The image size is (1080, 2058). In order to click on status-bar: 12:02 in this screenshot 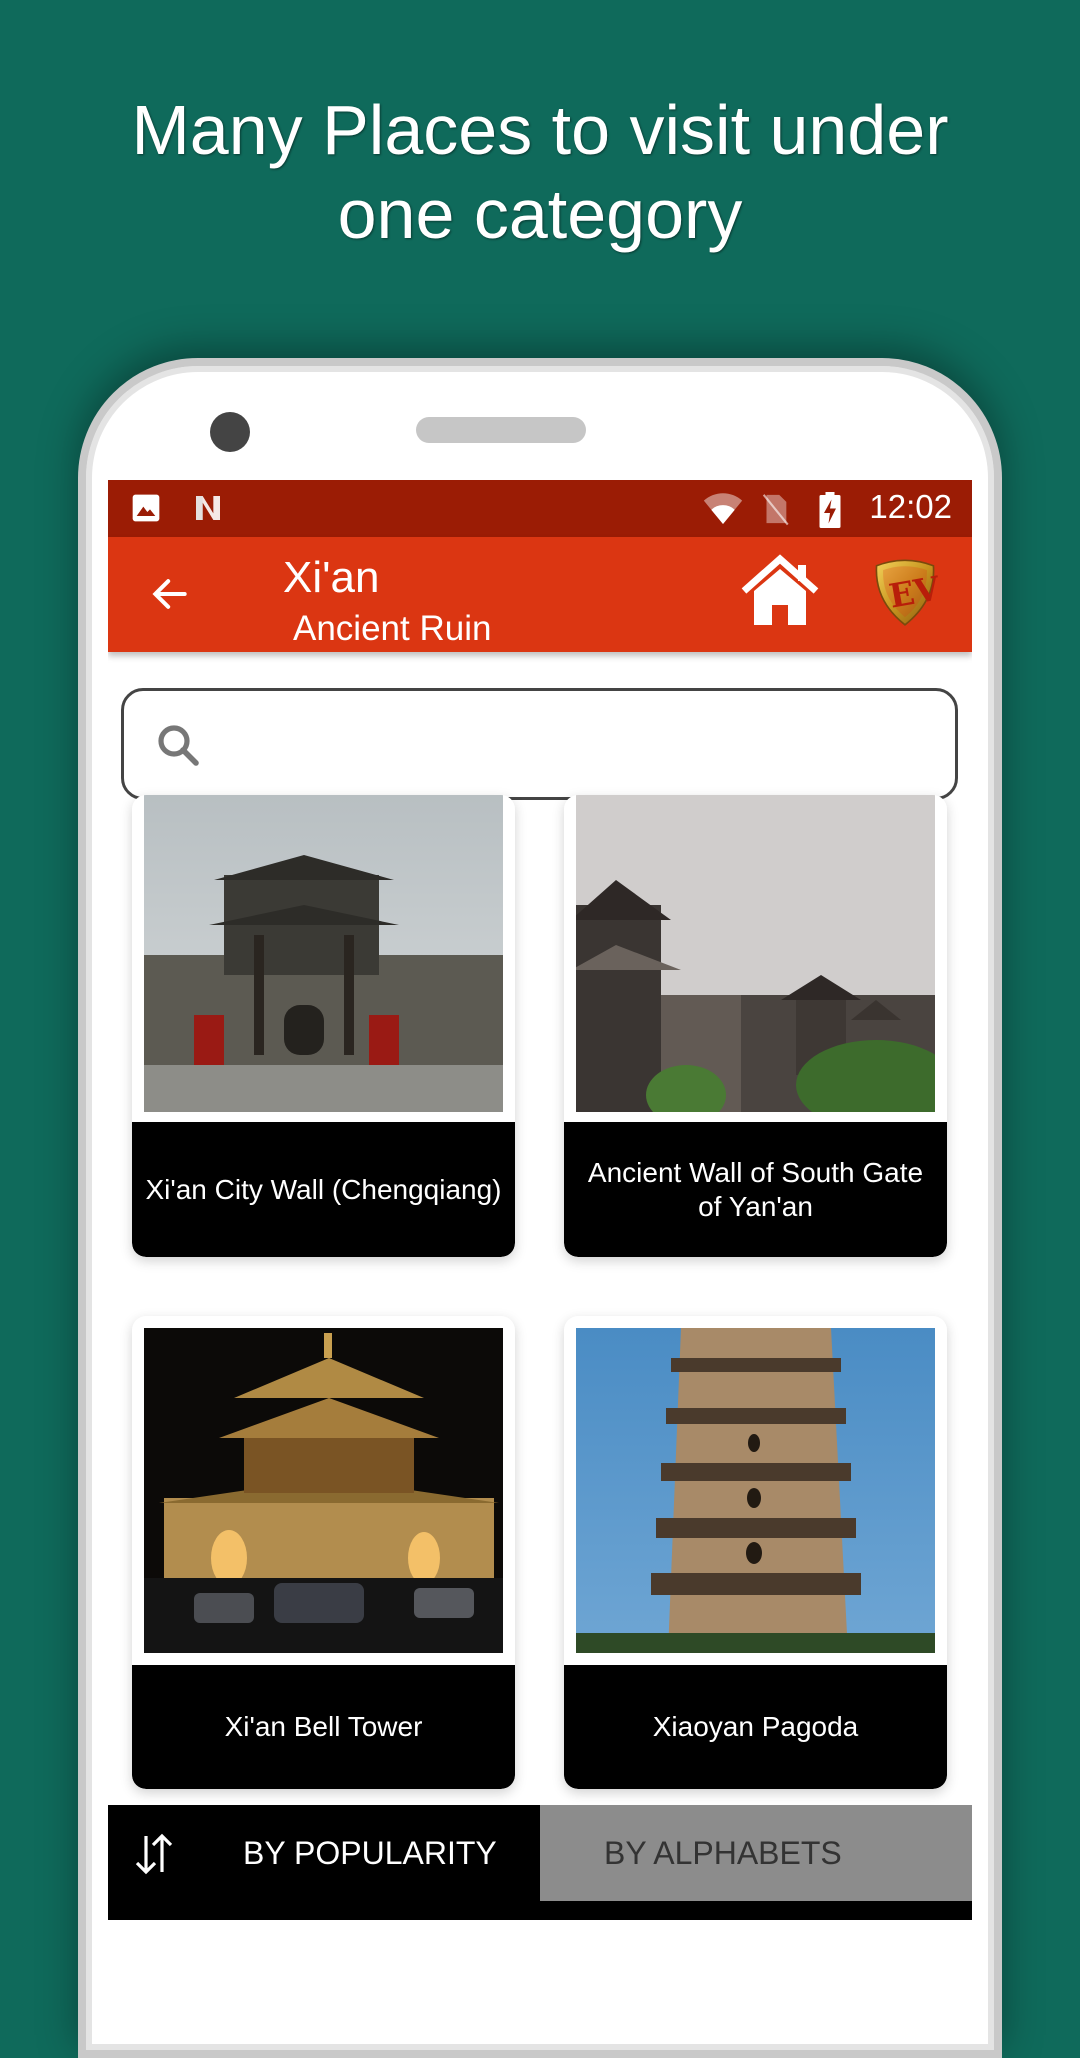, I will do `click(540, 508)`.